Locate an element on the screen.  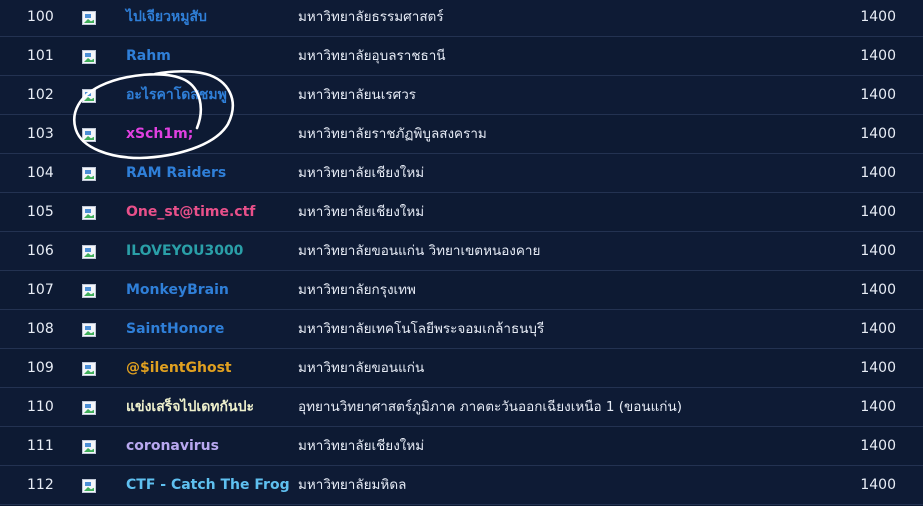
rank-cell: 106 is located at coordinates (40, 251).